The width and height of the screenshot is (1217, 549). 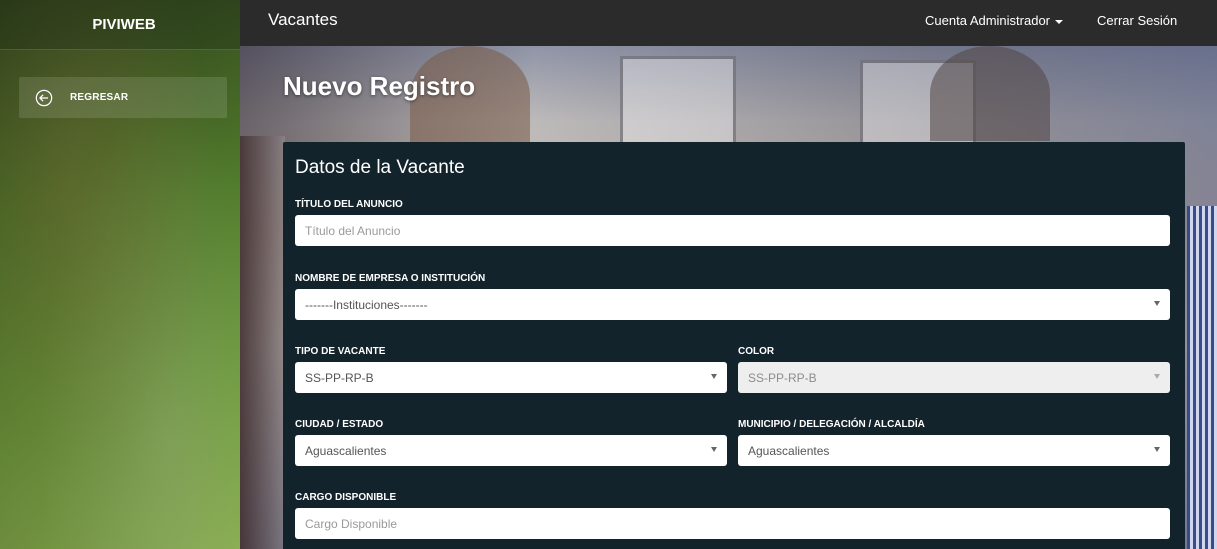 I want to click on hero-striped-shirt, so click(x=1202, y=377).